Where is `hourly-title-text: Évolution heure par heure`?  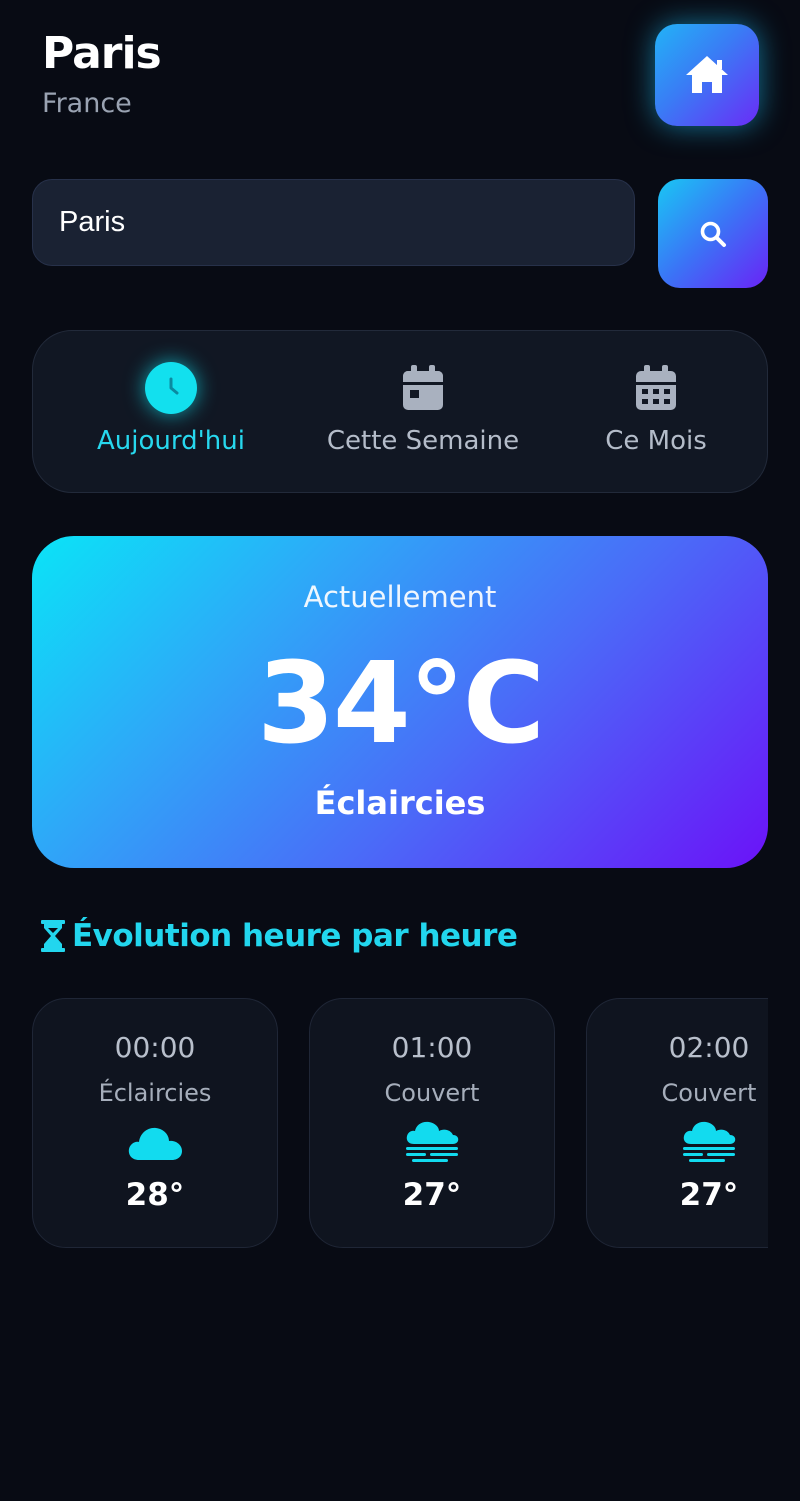 hourly-title-text: Évolution heure par heure is located at coordinates (295, 936).